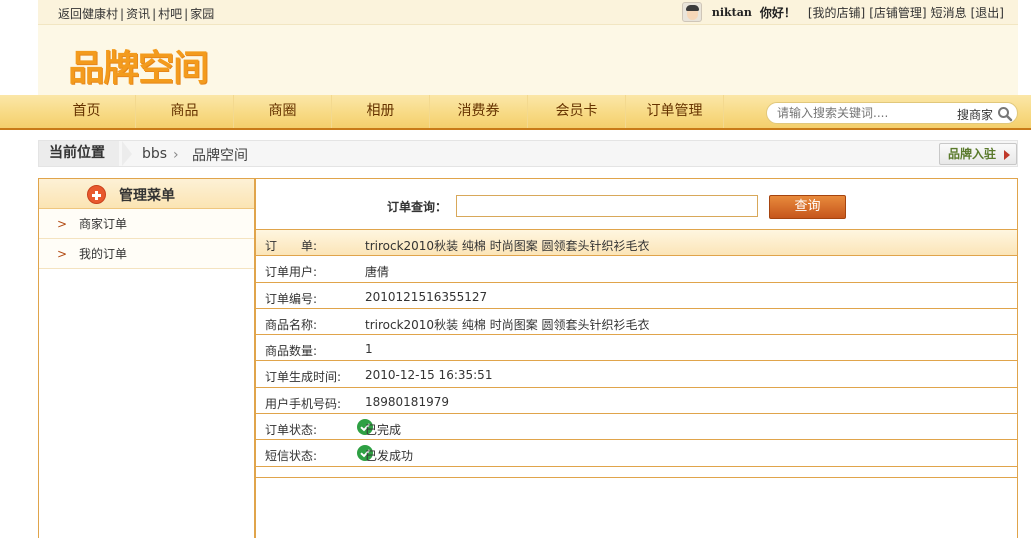 The width and height of the screenshot is (1031, 538). I want to click on avatar, so click(691, 12).